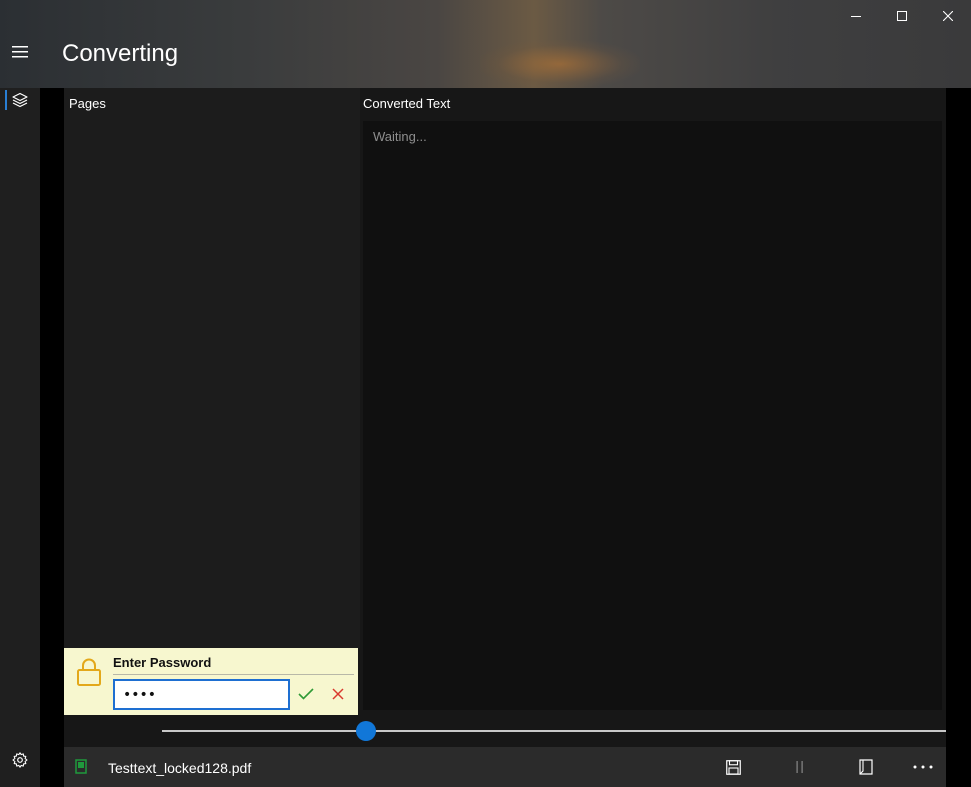  I want to click on more-options-button, so click(923, 767).